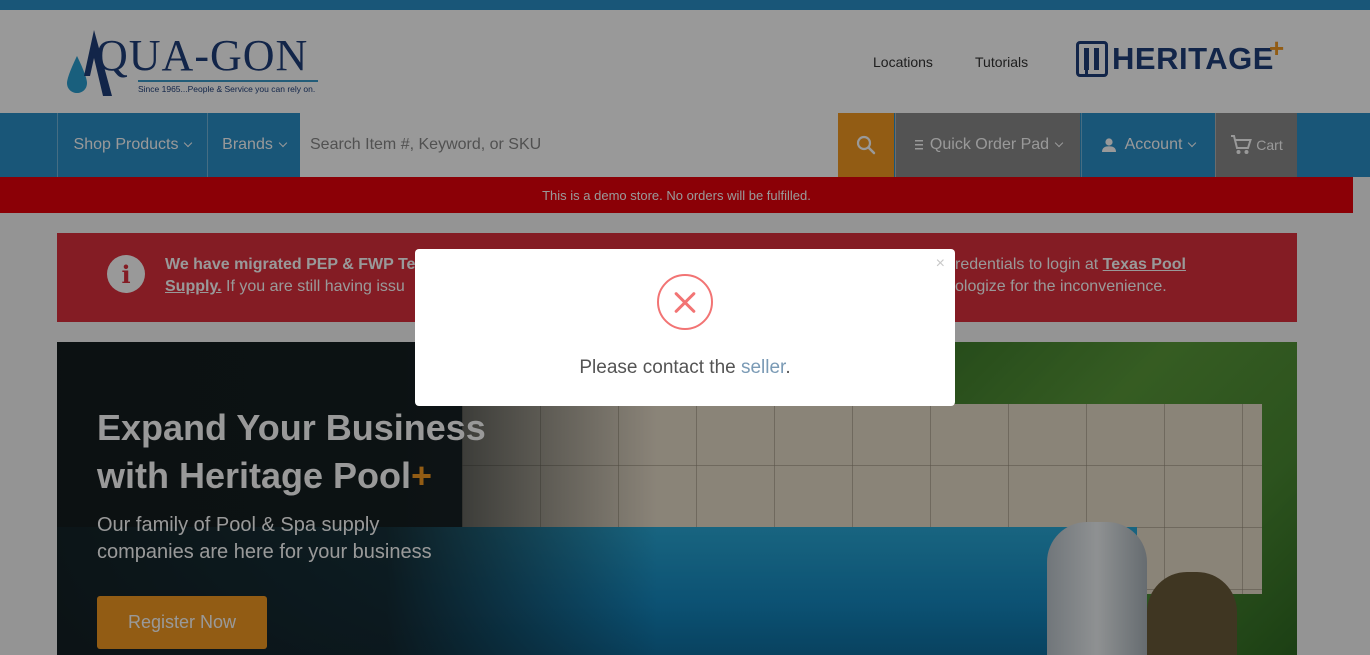  What do you see at coordinates (660, 367) in the screenshot?
I see `dialog-message-text: Please contact the` at bounding box center [660, 367].